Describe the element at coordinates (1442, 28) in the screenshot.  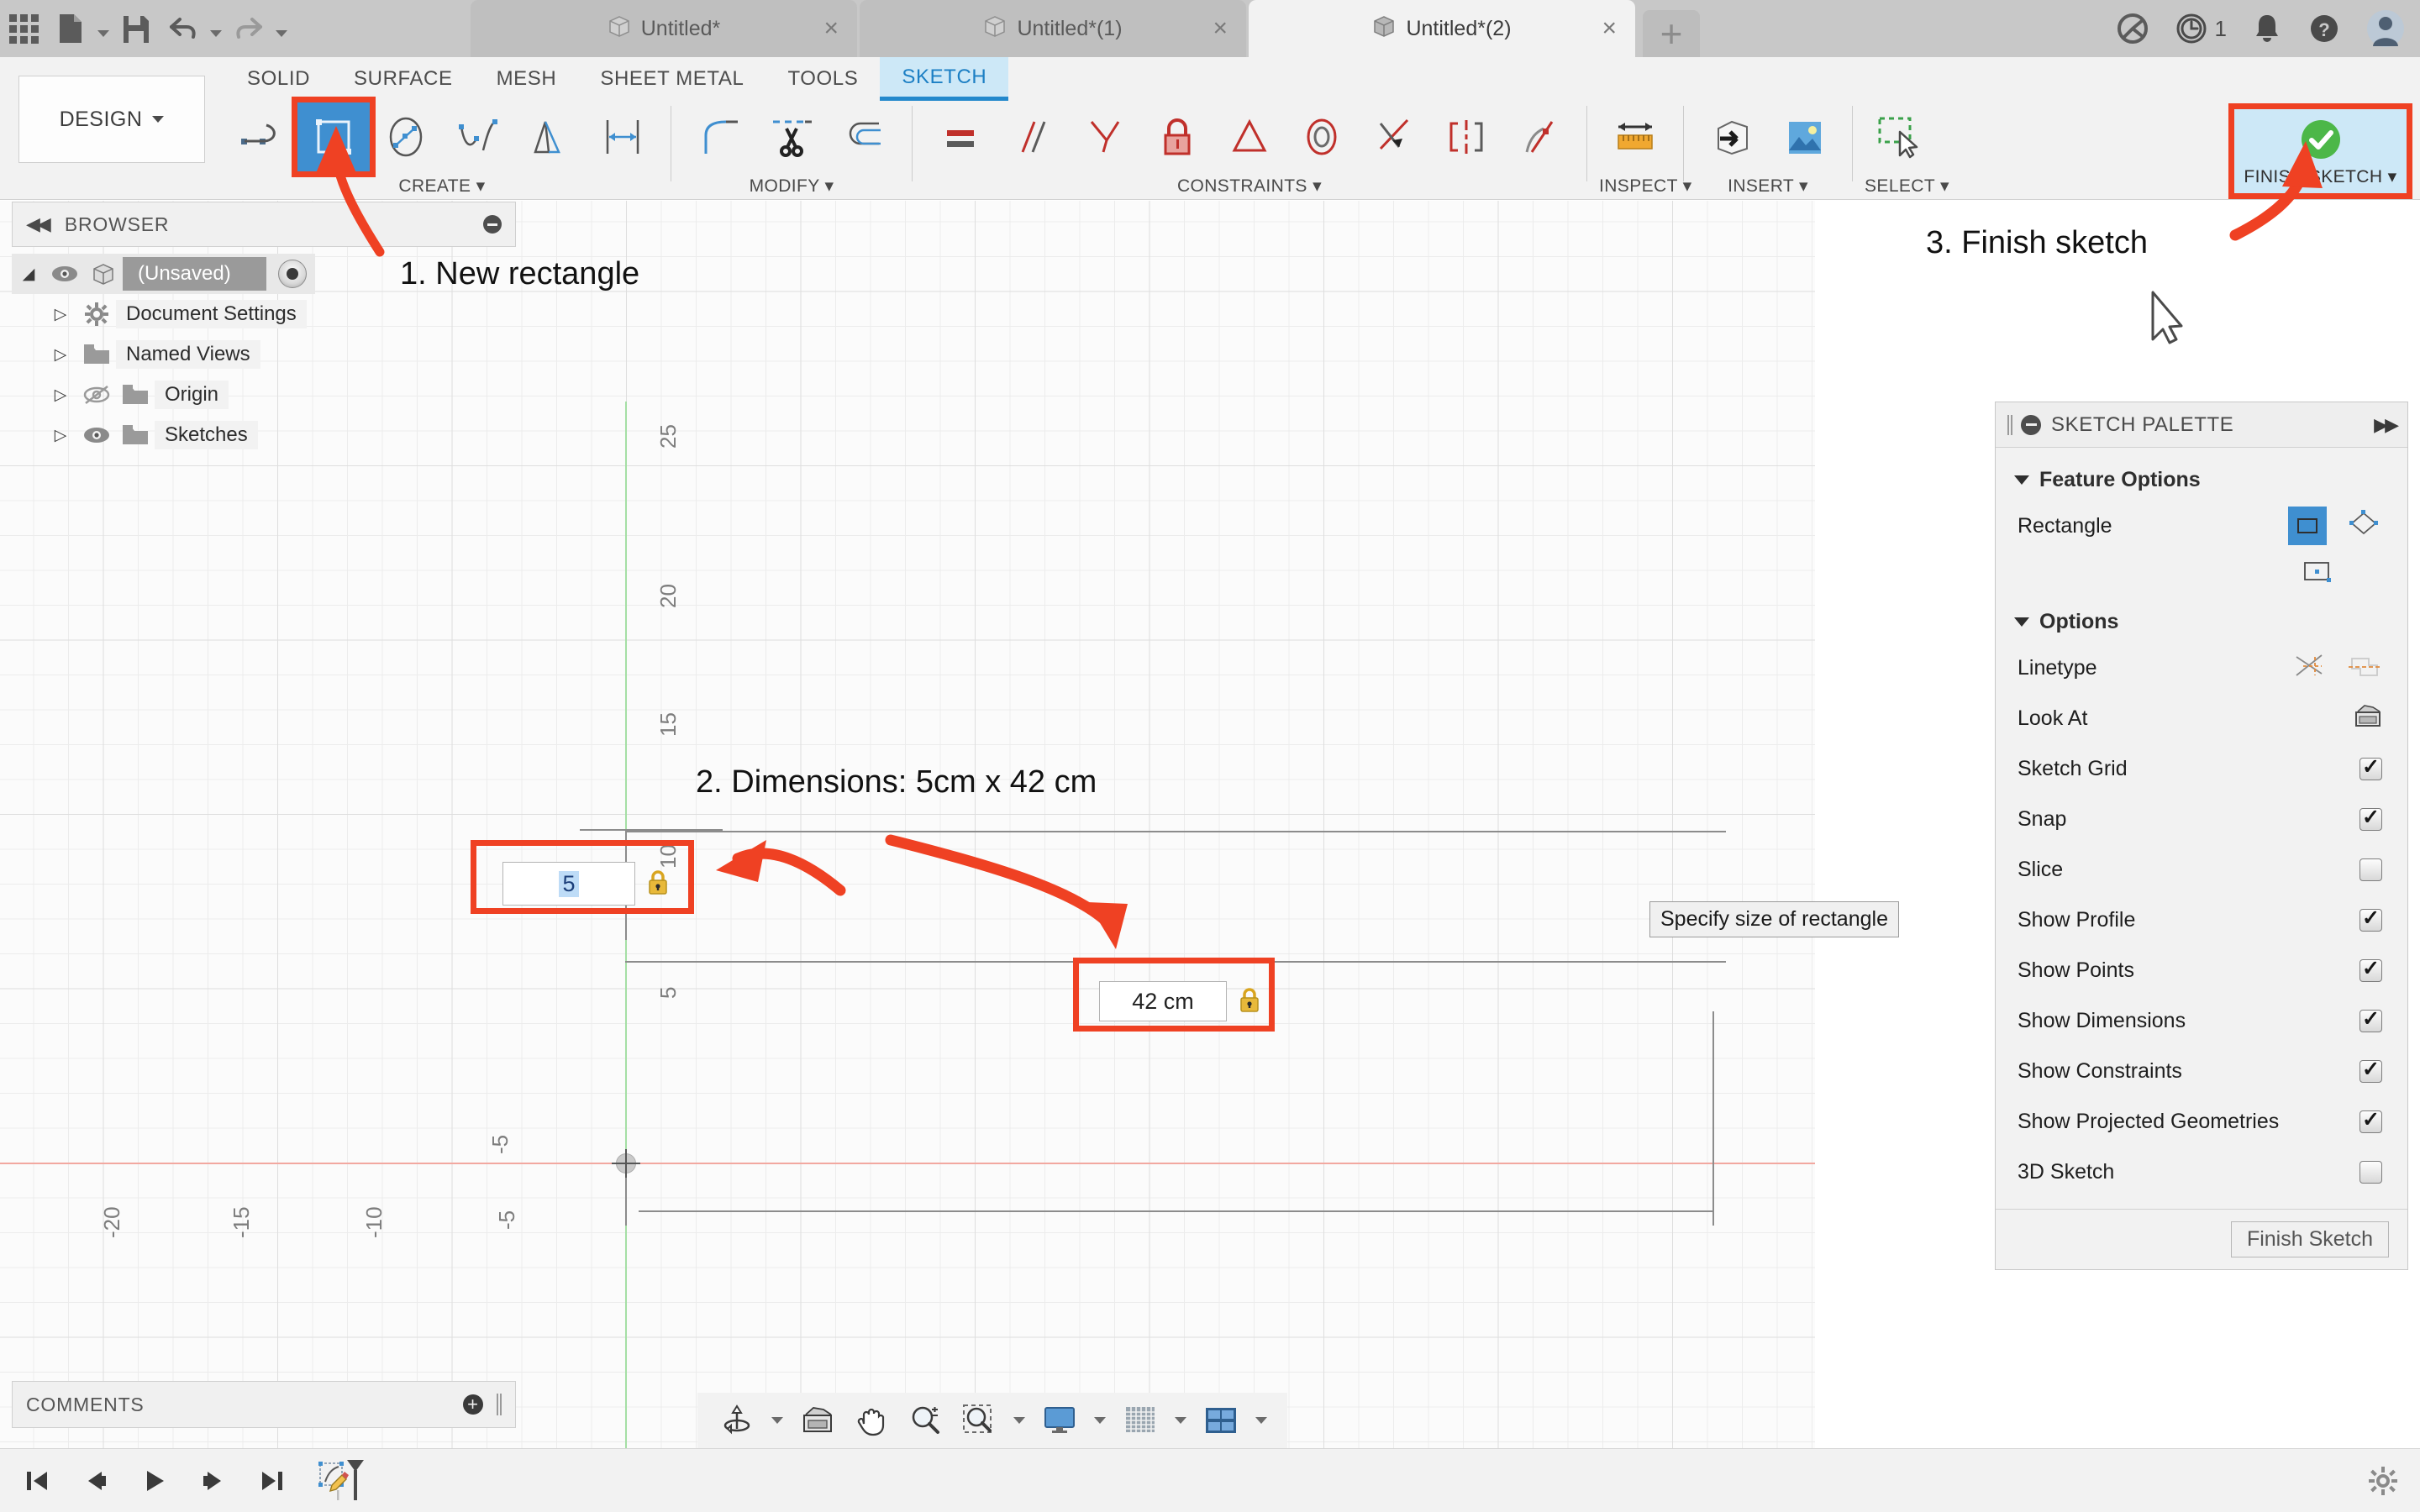
I see `document-tab-2: Untitled*(2) ×` at that location.